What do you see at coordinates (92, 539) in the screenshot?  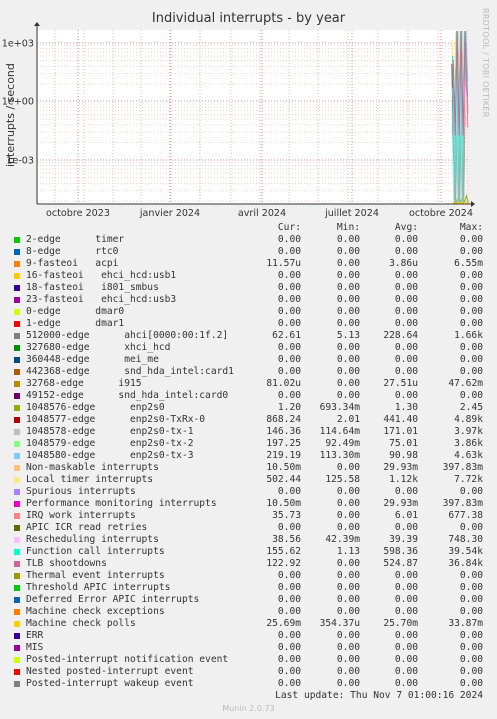 I see `legend-series-name: Rescheduling interrupts` at bounding box center [92, 539].